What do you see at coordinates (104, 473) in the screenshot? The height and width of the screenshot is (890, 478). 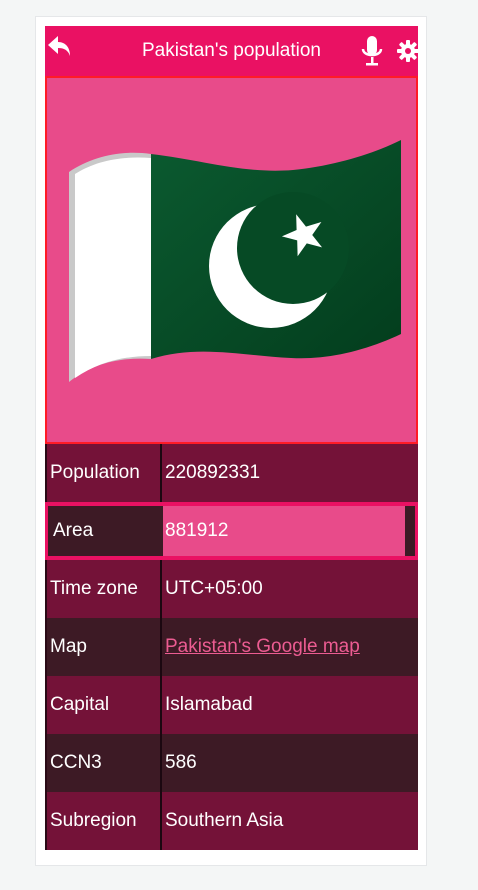 I see `row-label: Population` at bounding box center [104, 473].